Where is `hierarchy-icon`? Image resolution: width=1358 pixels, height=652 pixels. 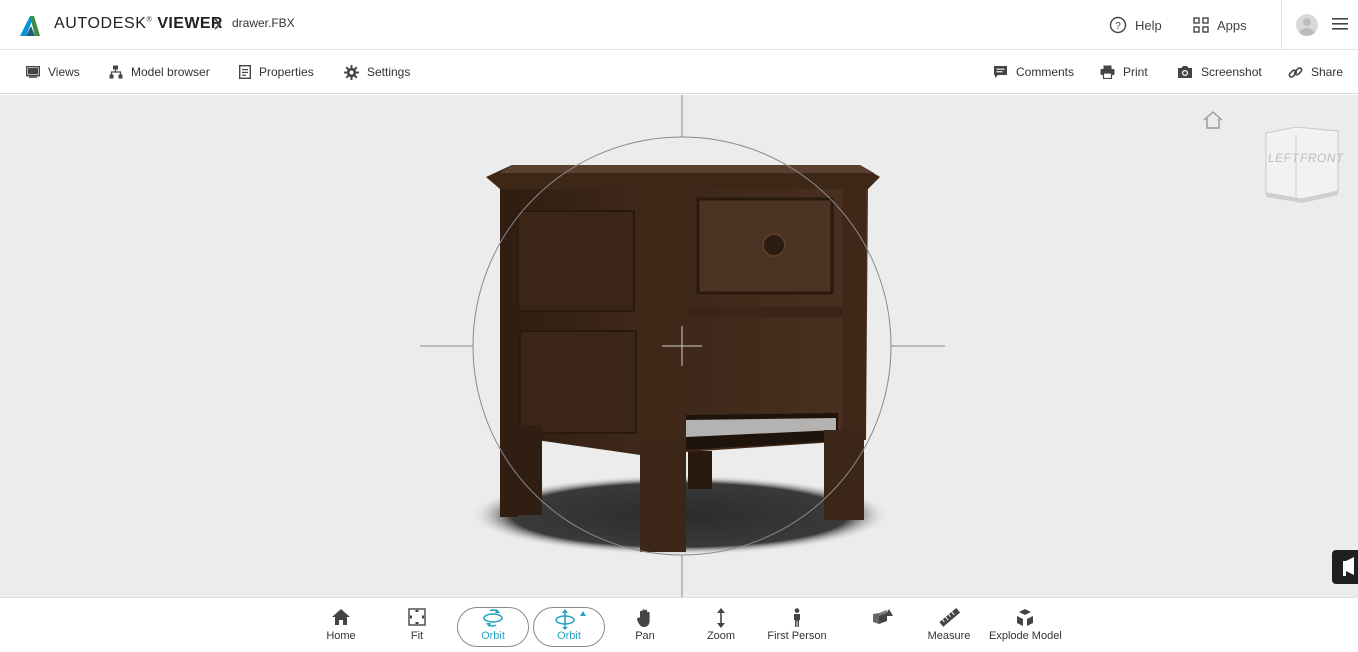 hierarchy-icon is located at coordinates (116, 72).